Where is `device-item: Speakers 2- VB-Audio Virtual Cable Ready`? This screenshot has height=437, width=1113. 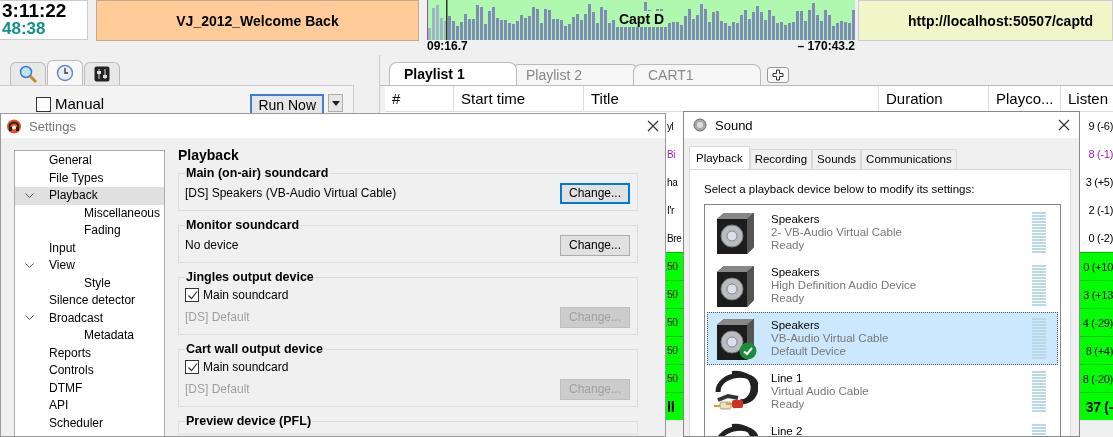 device-item: Speakers 2- VB-Audio Virtual Cable Ready is located at coordinates (882, 232).